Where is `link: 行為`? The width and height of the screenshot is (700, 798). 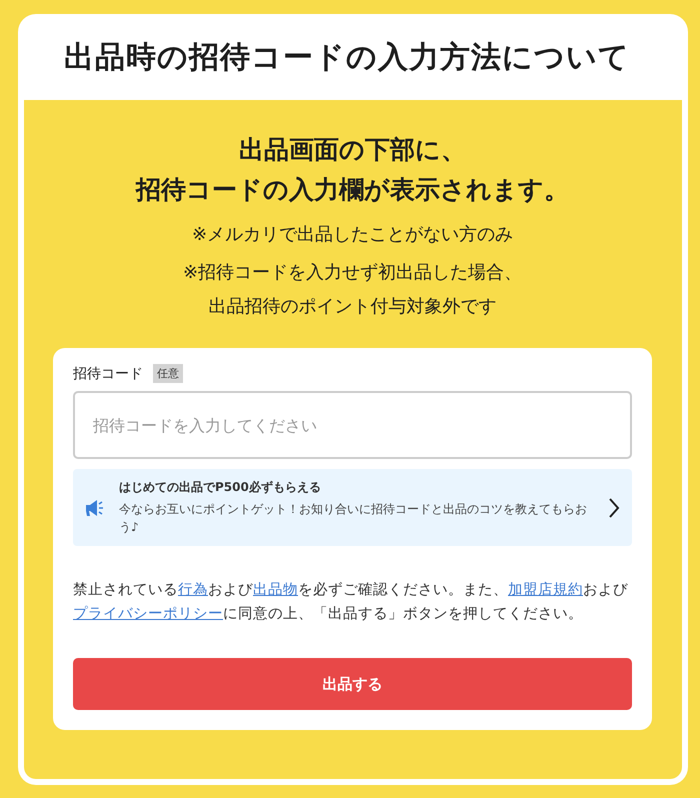 link: 行為 is located at coordinates (193, 590).